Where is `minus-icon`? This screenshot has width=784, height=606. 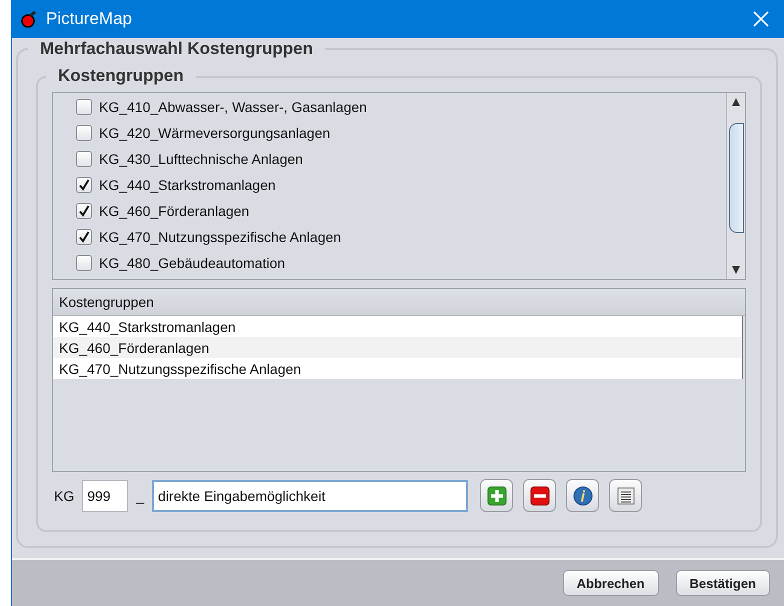
minus-icon is located at coordinates (540, 496).